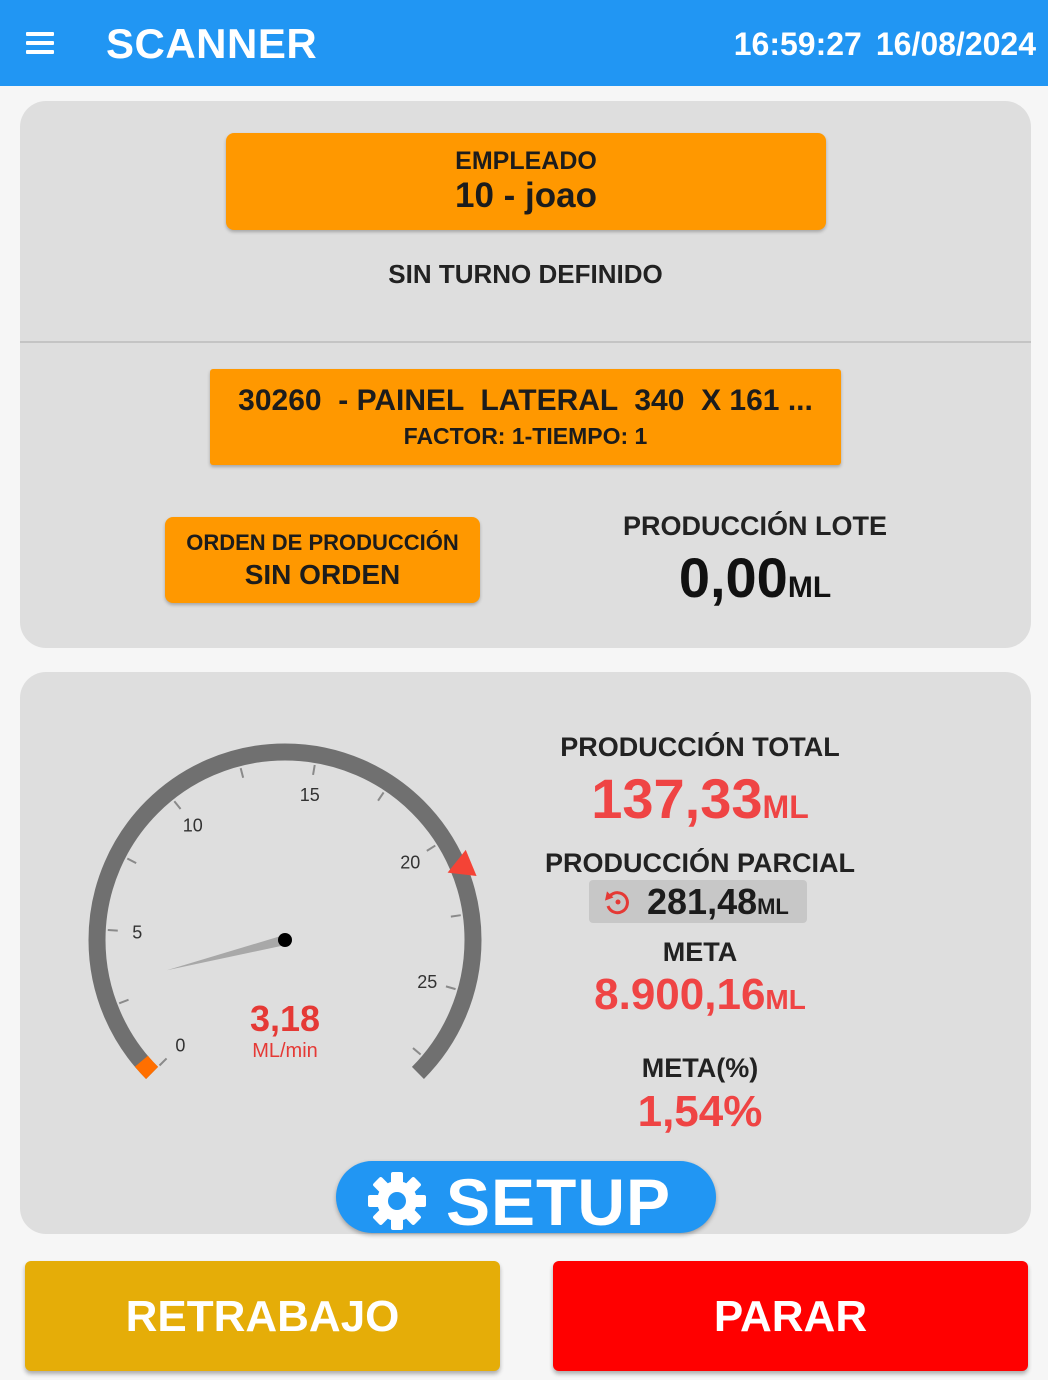  Describe the element at coordinates (773, 906) in the screenshot. I see `partial-production-unit: ML` at that location.